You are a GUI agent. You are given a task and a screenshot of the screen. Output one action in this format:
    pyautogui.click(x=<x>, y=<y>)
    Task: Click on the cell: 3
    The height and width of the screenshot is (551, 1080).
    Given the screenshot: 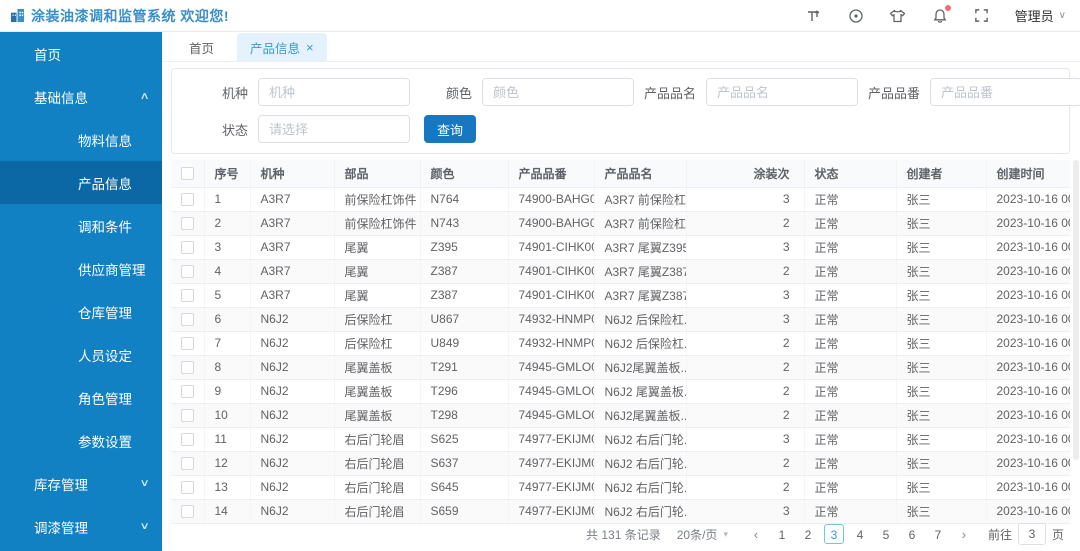 What is the action you would take?
    pyautogui.click(x=745, y=511)
    